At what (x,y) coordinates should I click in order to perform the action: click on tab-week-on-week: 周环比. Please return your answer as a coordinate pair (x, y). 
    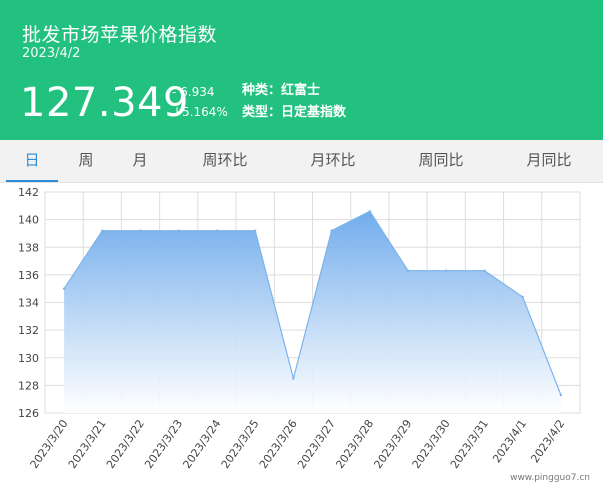
    Looking at the image, I should click on (225, 160).